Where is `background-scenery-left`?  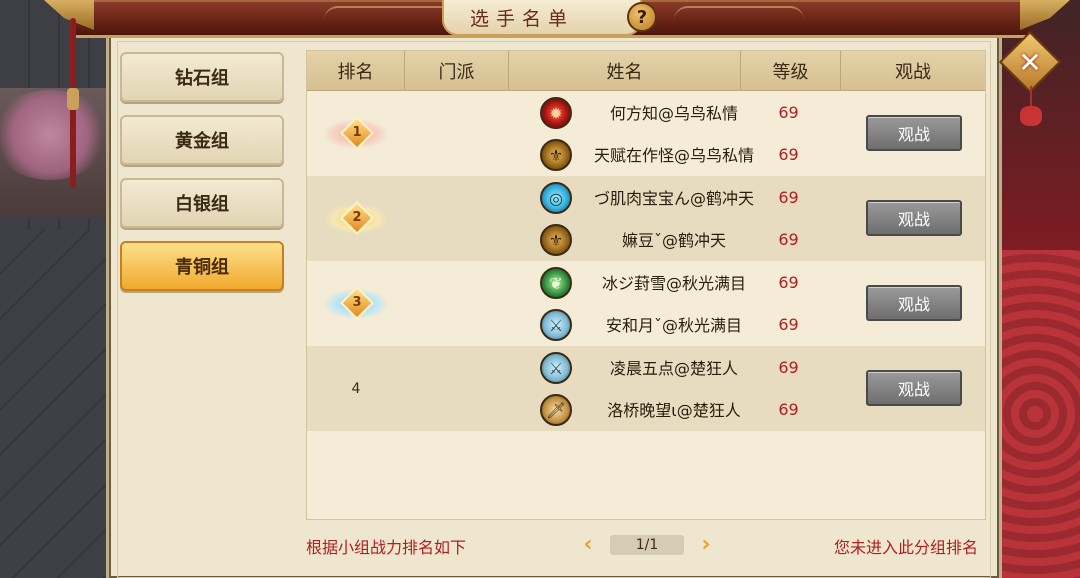 background-scenery-left is located at coordinates (56, 289).